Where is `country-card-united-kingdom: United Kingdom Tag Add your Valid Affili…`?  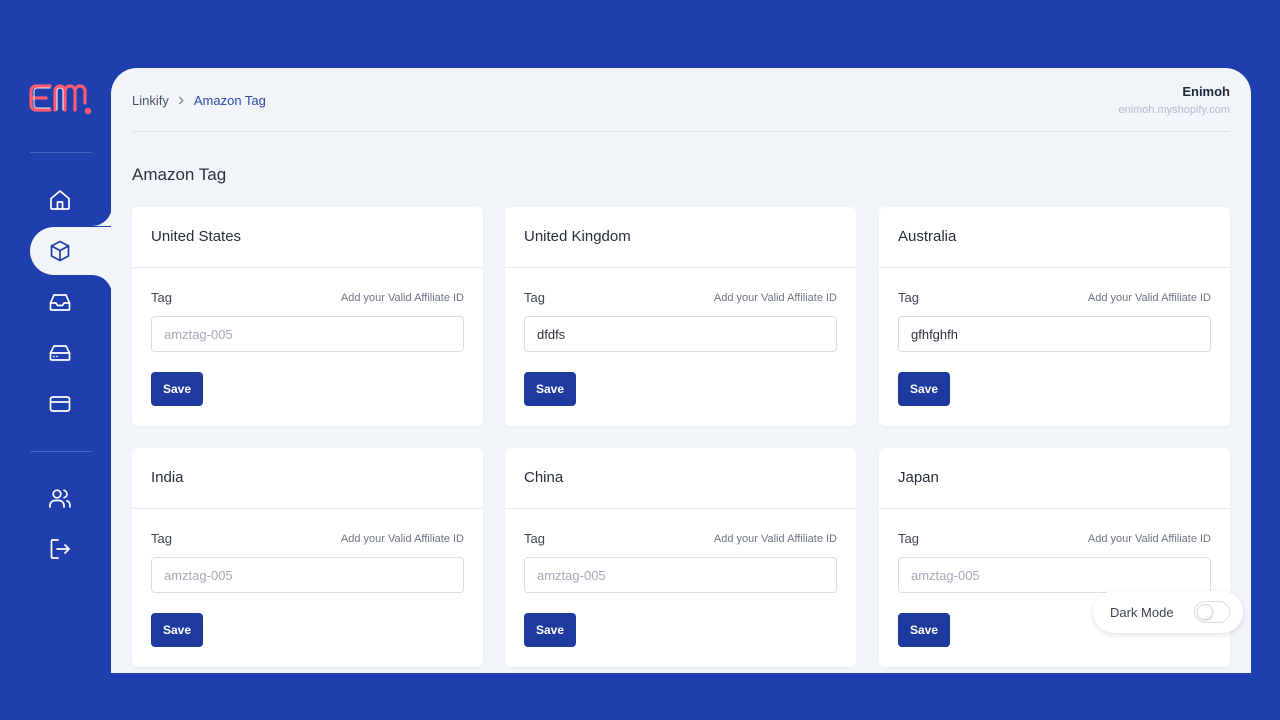
country-card-united-kingdom: United Kingdom Tag Add your Valid Affili… is located at coordinates (680, 316).